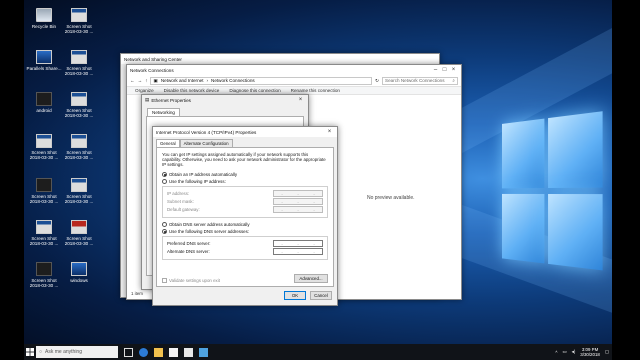 This screenshot has width=640, height=360. What do you see at coordinates (146, 80) in the screenshot?
I see `up-icon: ↑` at bounding box center [146, 80].